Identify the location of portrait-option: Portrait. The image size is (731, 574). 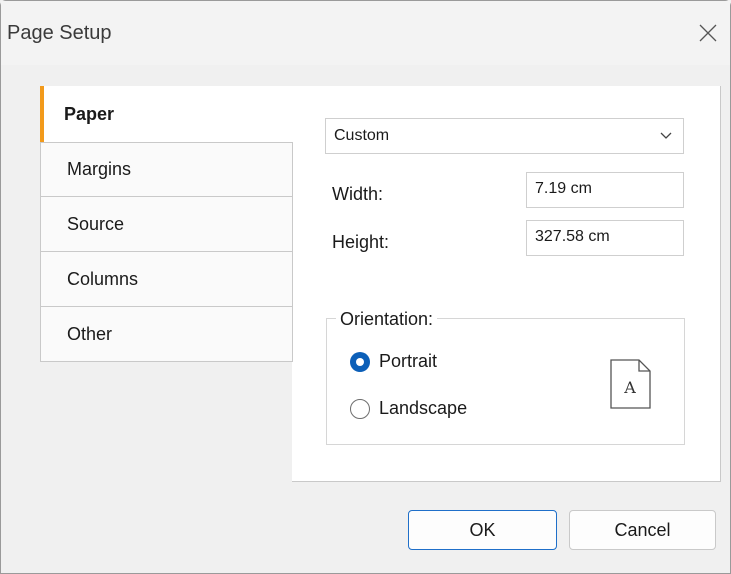
(393, 361).